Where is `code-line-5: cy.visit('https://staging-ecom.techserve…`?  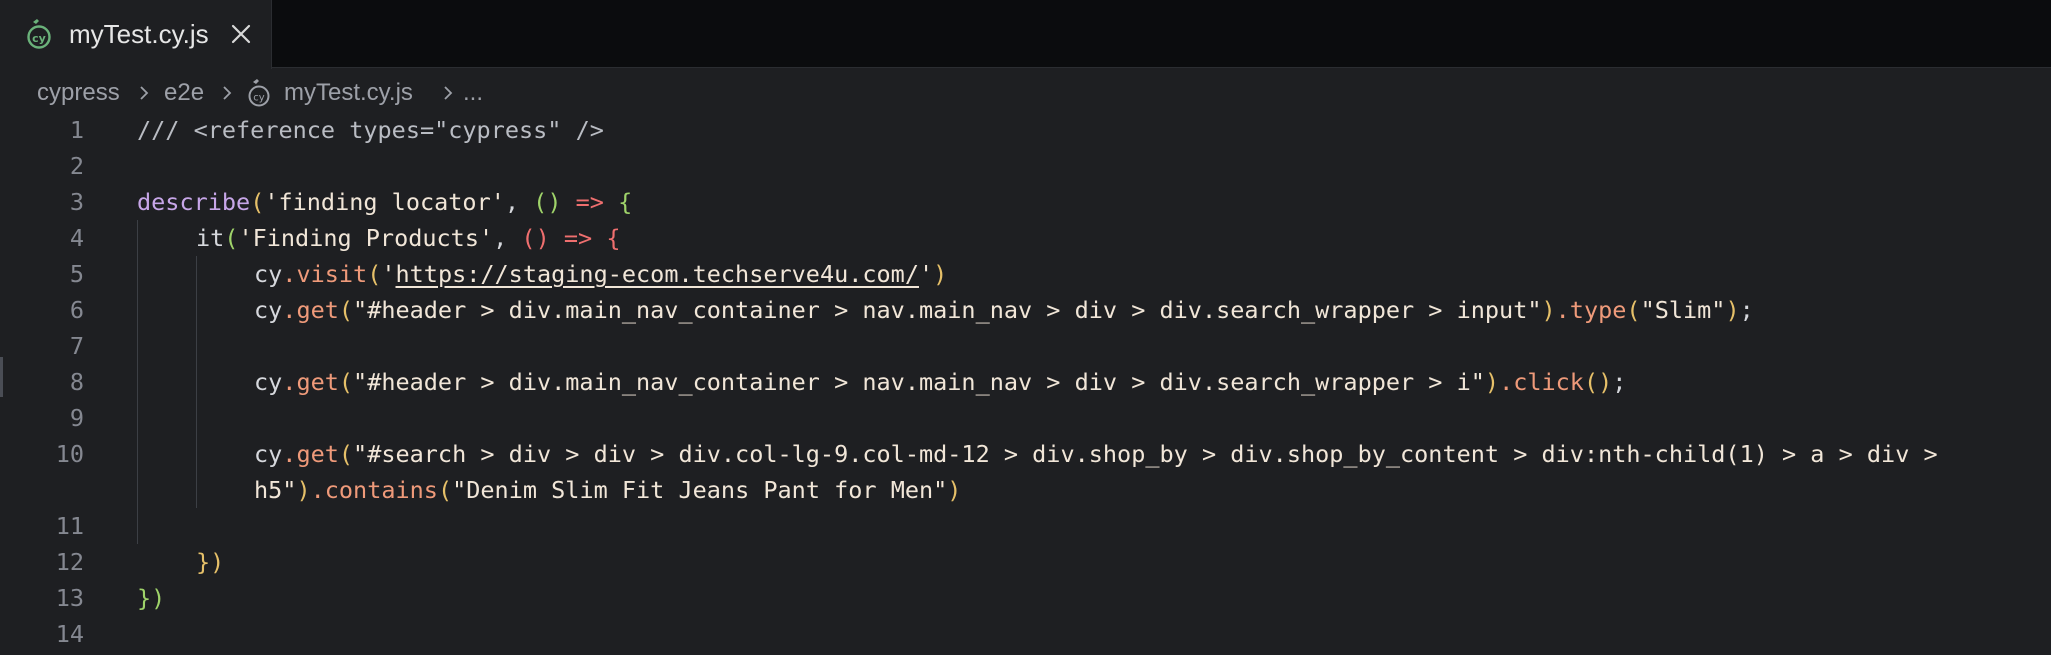
code-line-5: cy.visit('https://staging-ecom.techserve… is located at coordinates (600, 274).